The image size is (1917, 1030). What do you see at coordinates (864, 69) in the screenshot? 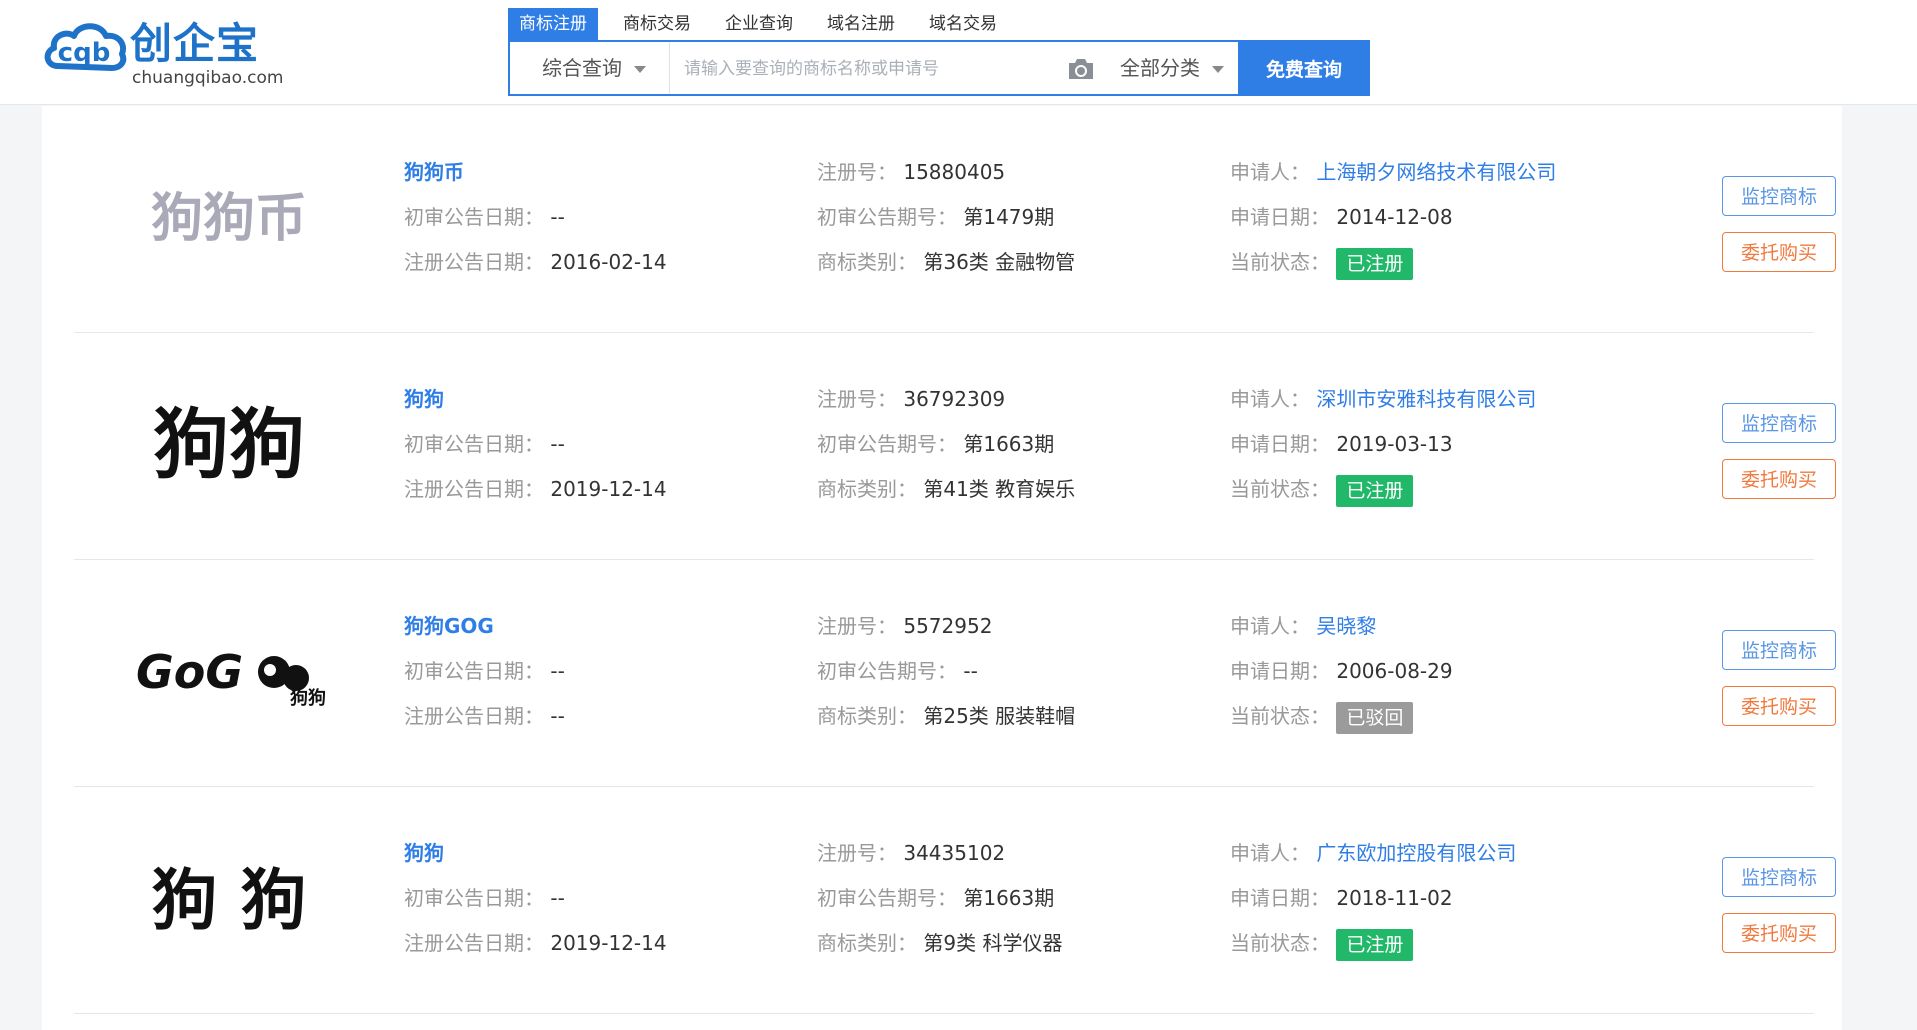
I see `search-input` at bounding box center [864, 69].